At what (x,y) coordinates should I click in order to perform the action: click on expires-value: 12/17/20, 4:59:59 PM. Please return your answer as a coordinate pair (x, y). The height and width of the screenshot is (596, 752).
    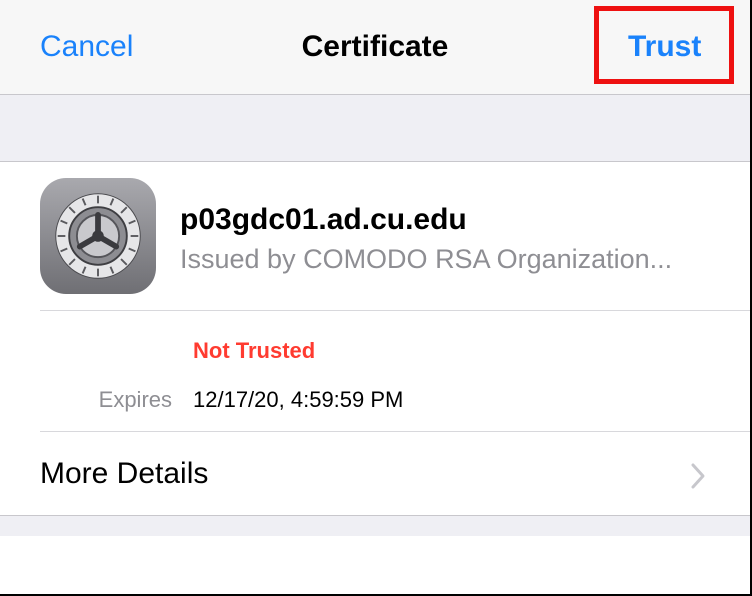
    Looking at the image, I should click on (298, 399).